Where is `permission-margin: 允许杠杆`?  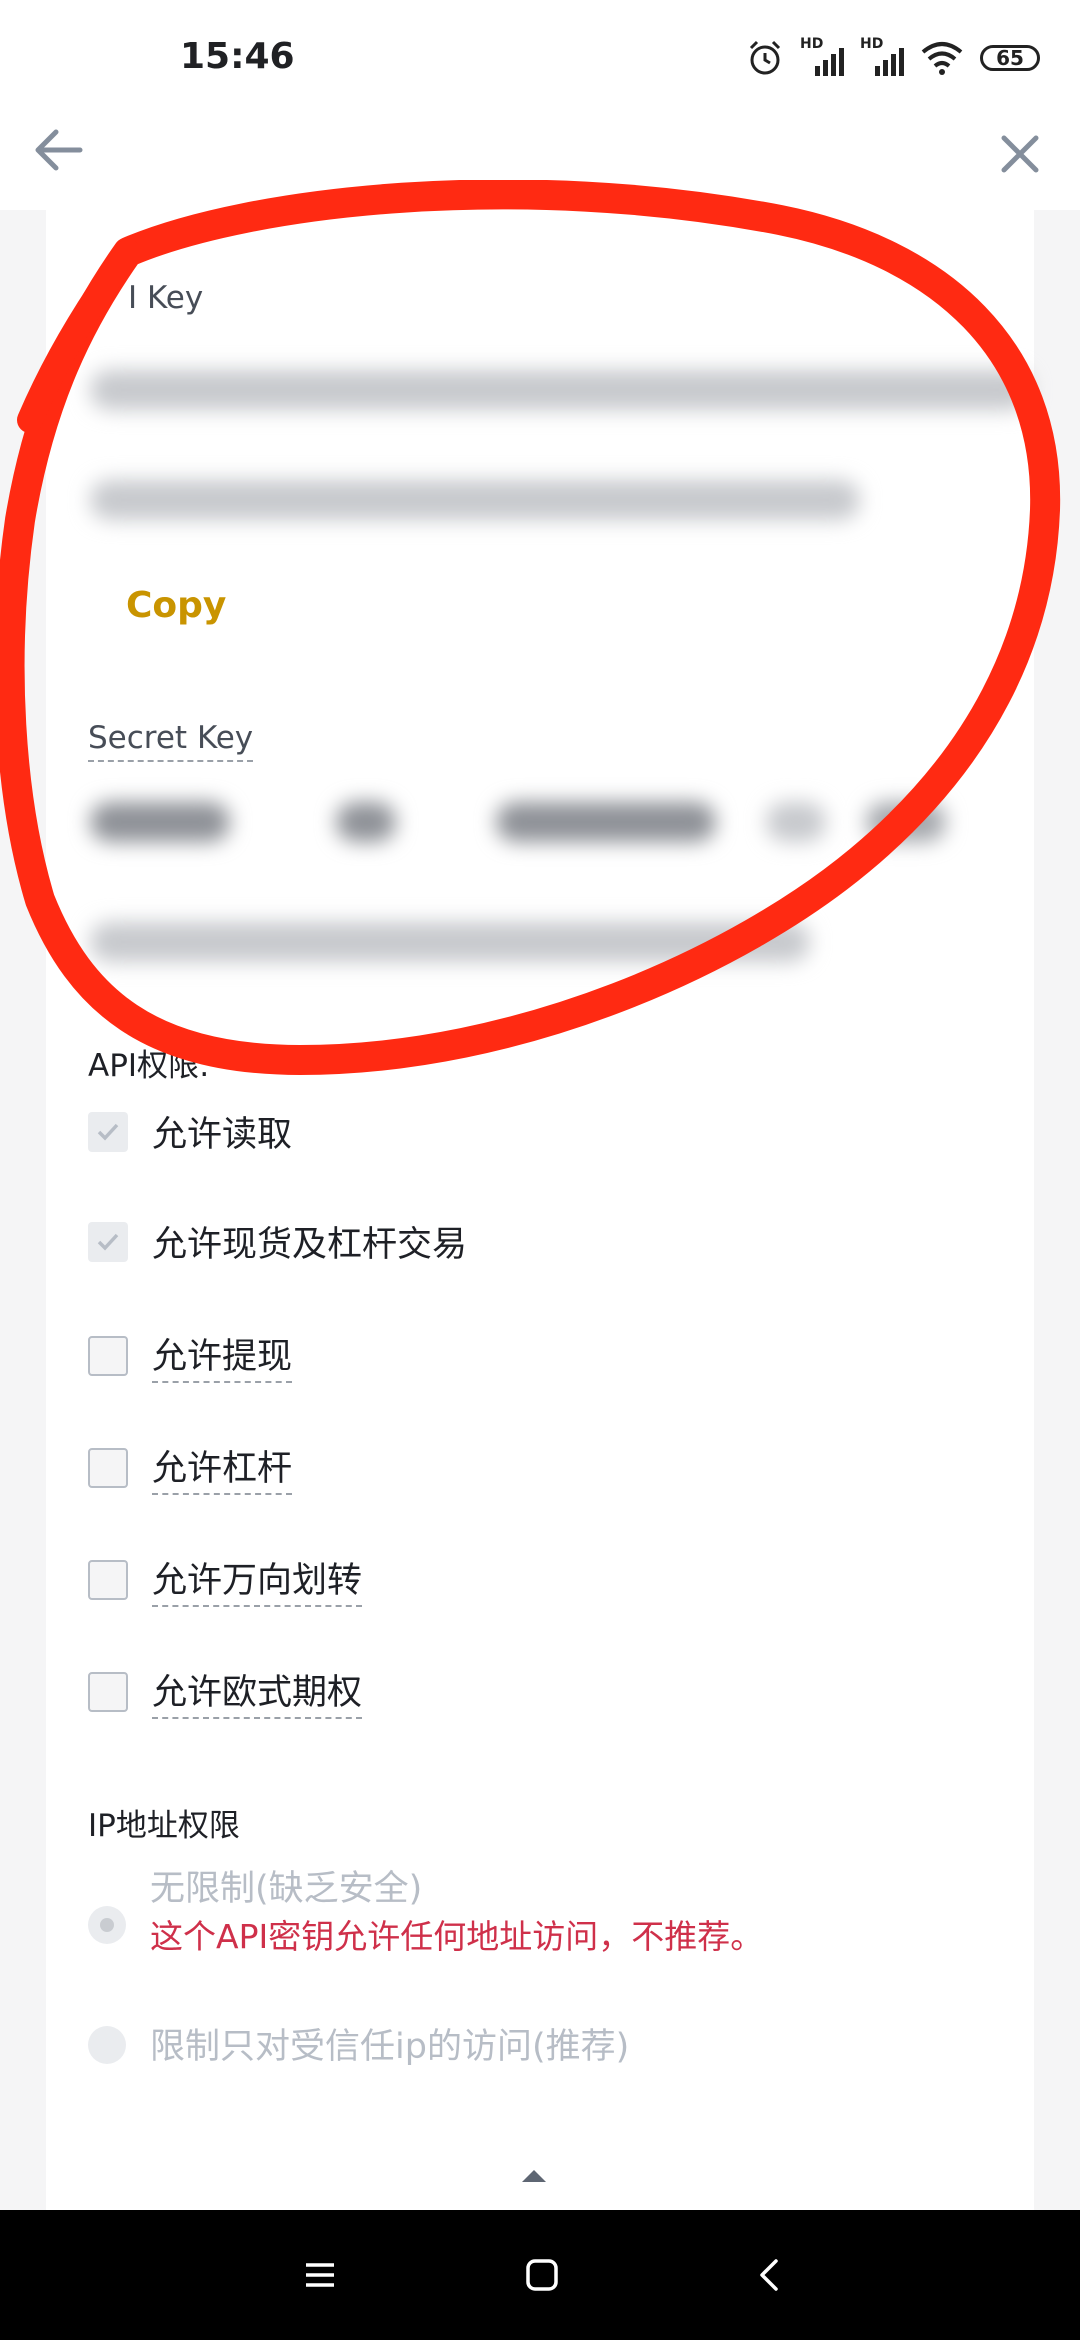
permission-margin: 允许杠杆 is located at coordinates (190, 1467).